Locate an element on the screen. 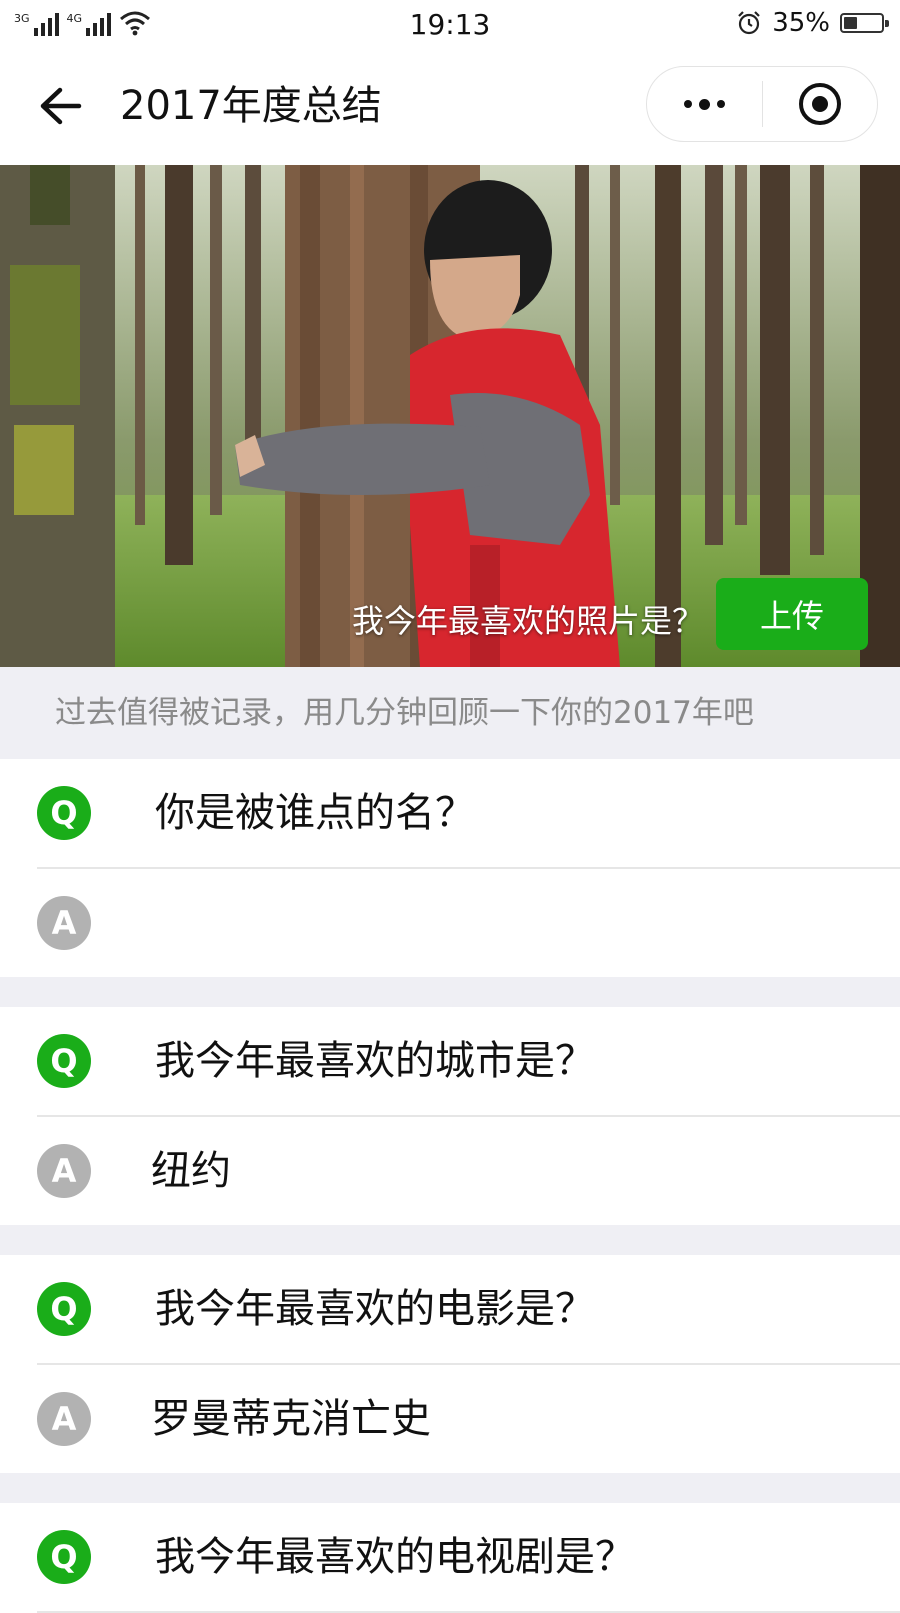  question-text: 你是被谁点的名？ is located at coordinates (315, 813).